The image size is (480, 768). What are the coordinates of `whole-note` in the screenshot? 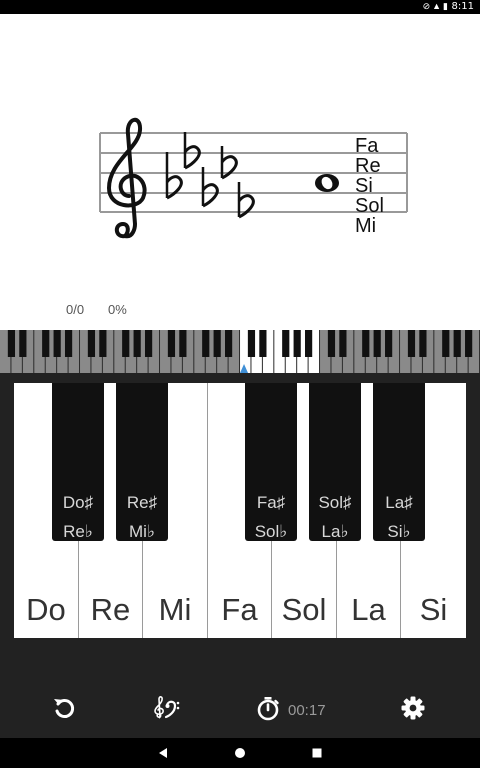 It's located at (327, 183).